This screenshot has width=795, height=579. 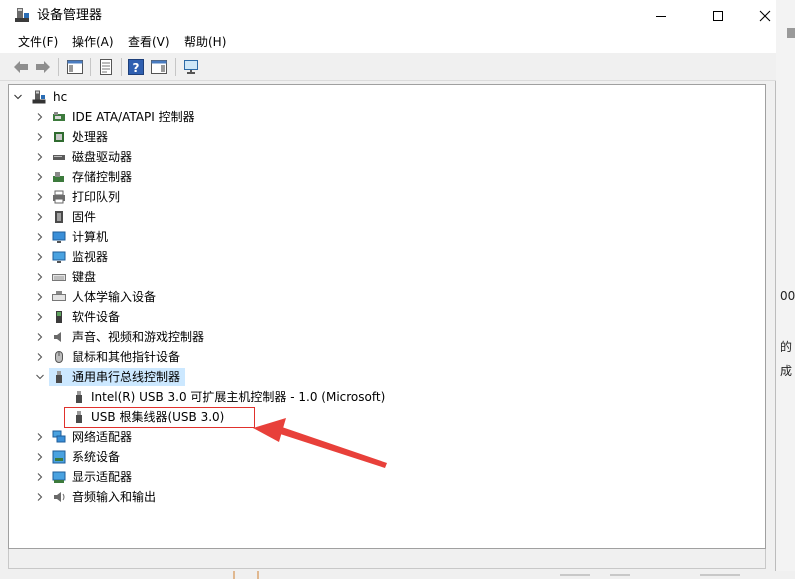 I want to click on tree-category-label: 软件设备, so click(x=96, y=317).